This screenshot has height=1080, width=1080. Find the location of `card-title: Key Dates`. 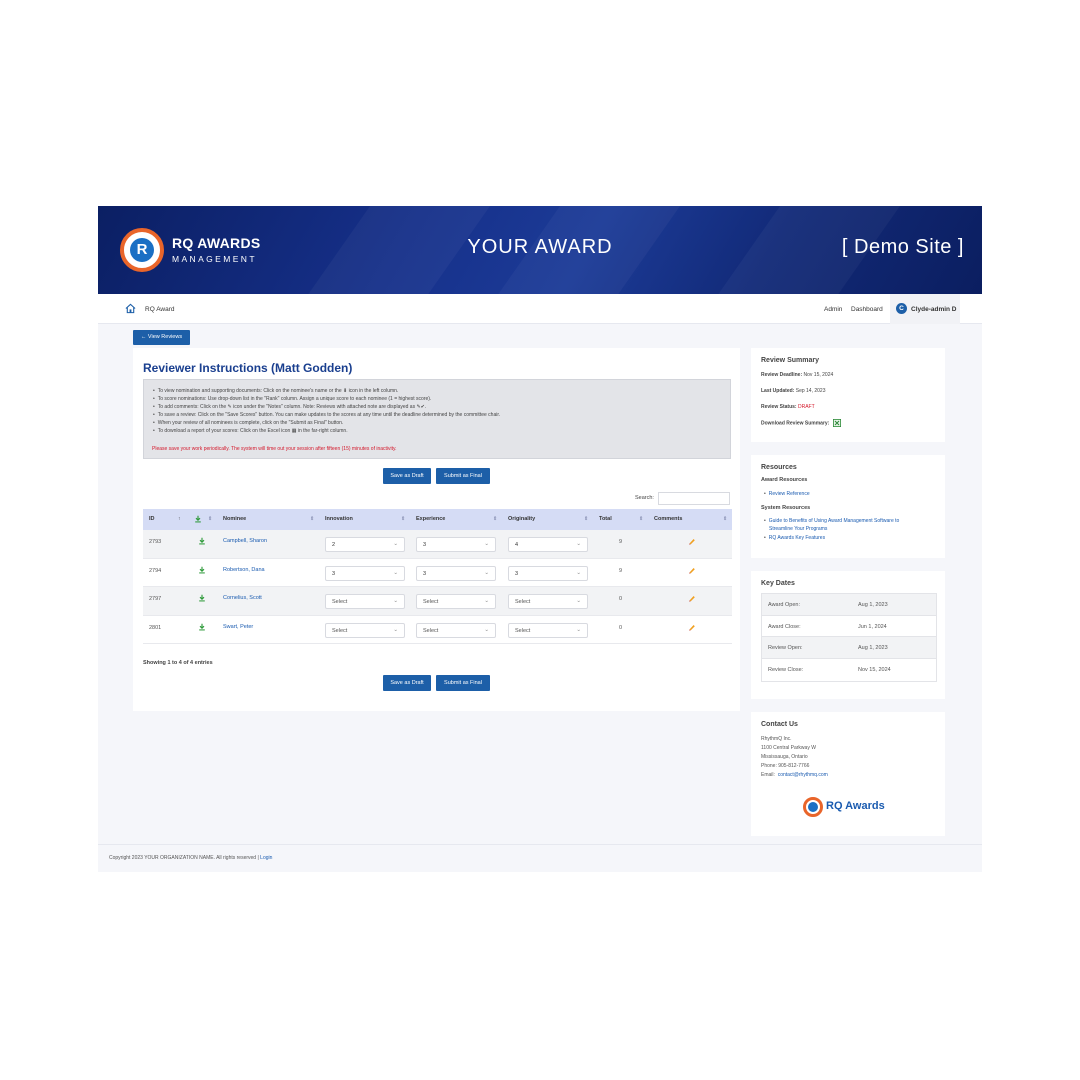

card-title: Key Dates is located at coordinates (778, 583).